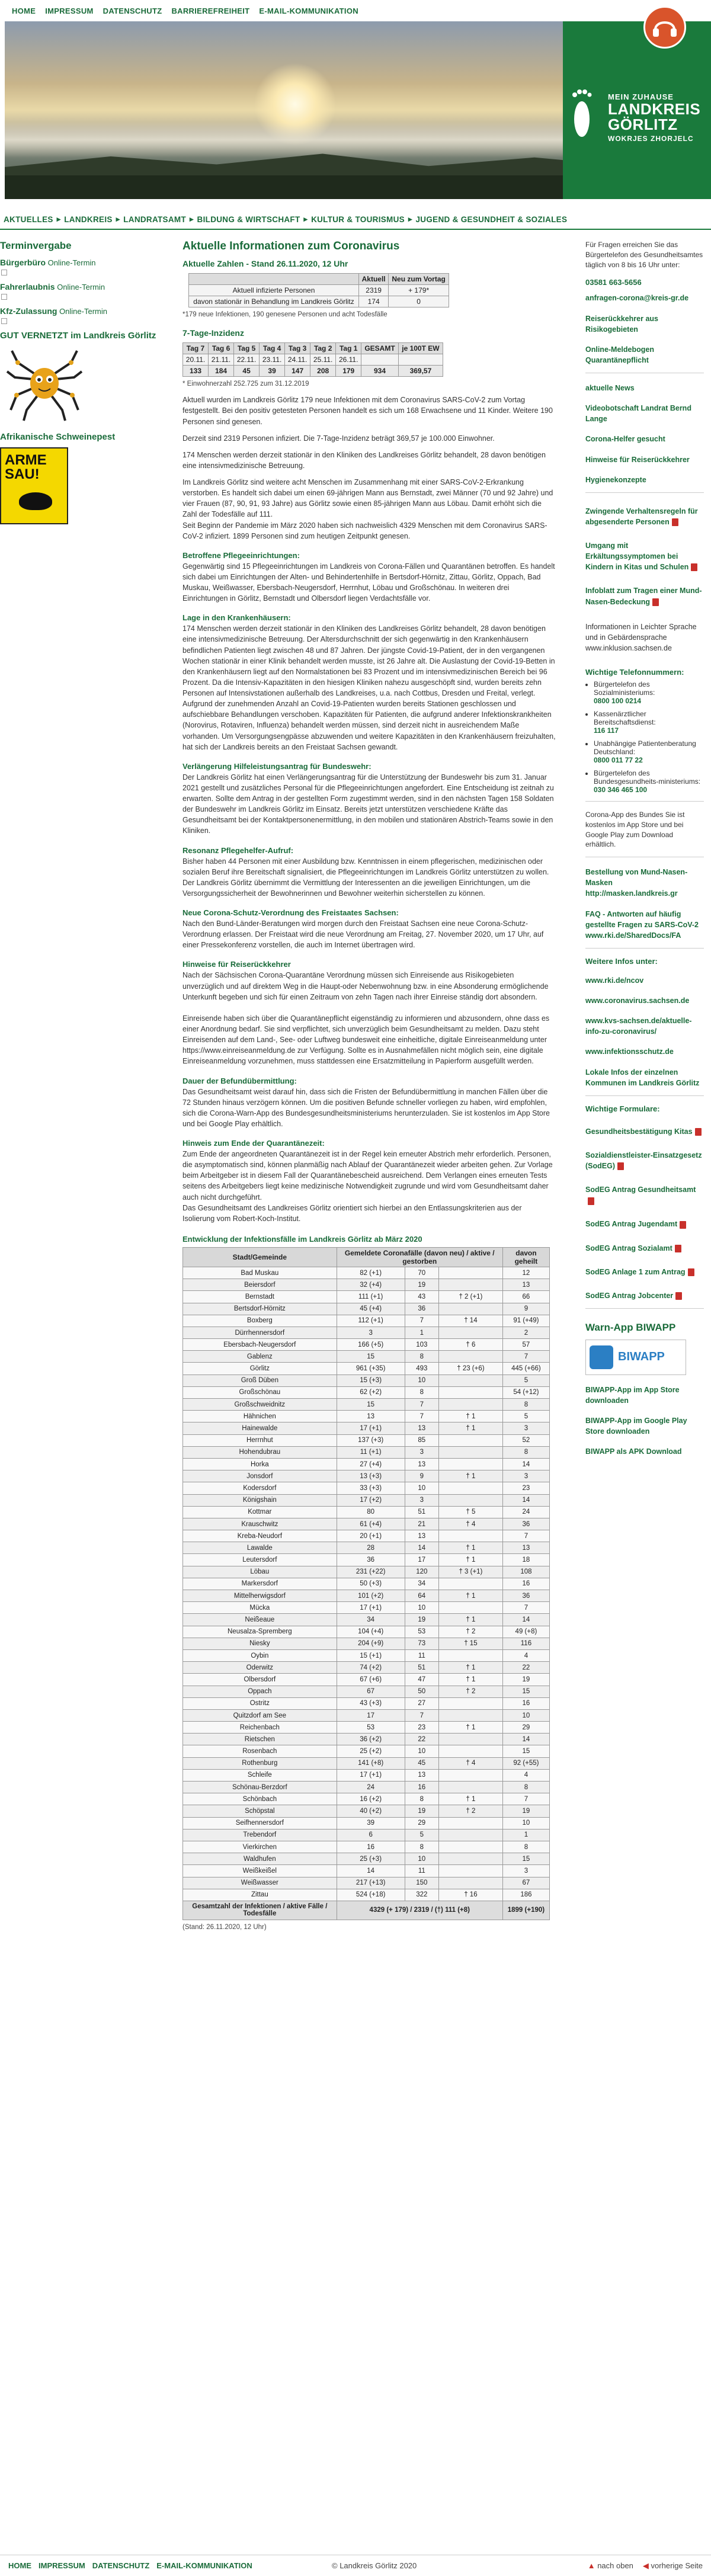 Image resolution: width=711 pixels, height=2576 pixels. I want to click on external-info-link: www.rki.de/ncov, so click(645, 980).